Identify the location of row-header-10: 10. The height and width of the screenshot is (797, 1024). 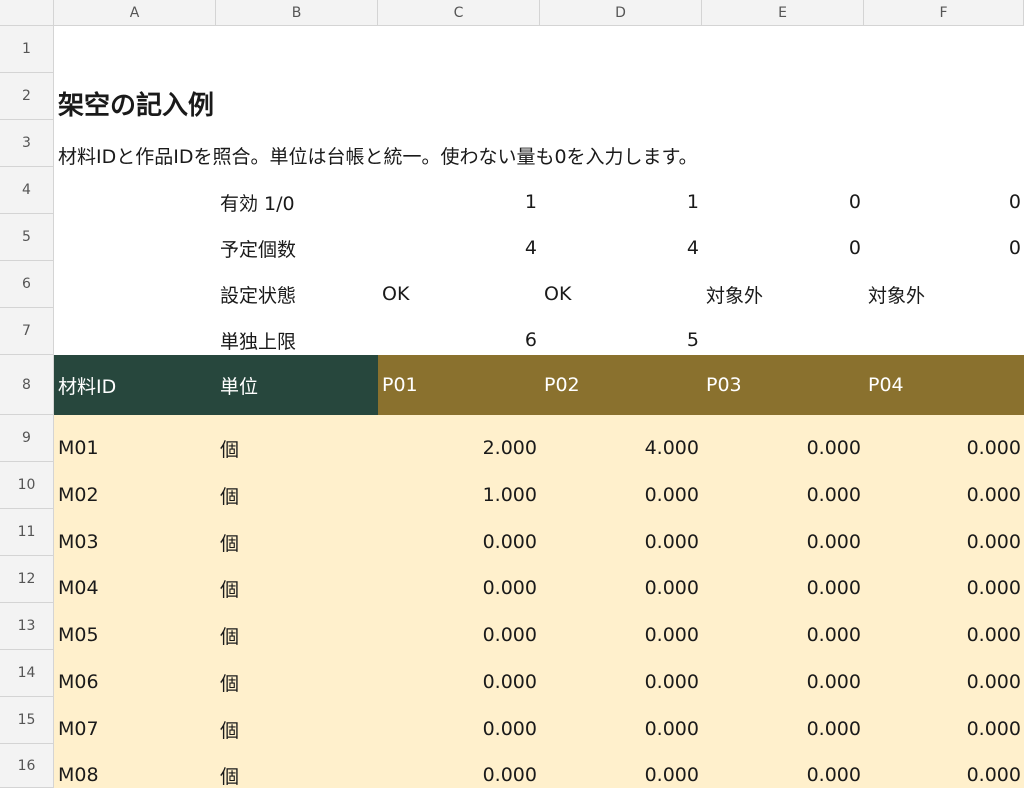
(27, 485).